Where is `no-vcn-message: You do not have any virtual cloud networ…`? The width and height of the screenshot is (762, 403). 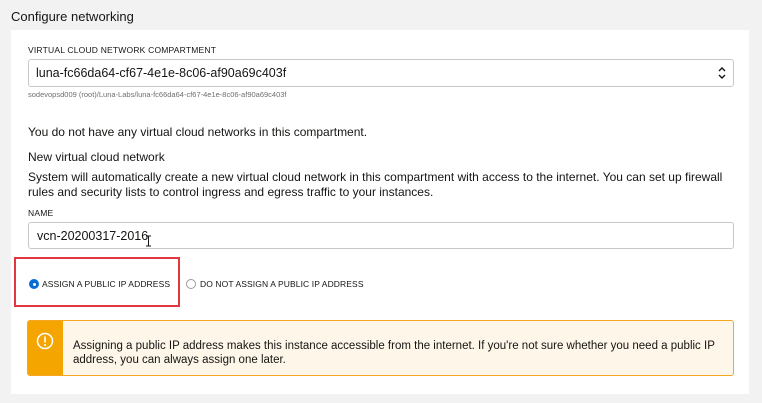
no-vcn-message: You do not have any virtual cloud networ… is located at coordinates (198, 132).